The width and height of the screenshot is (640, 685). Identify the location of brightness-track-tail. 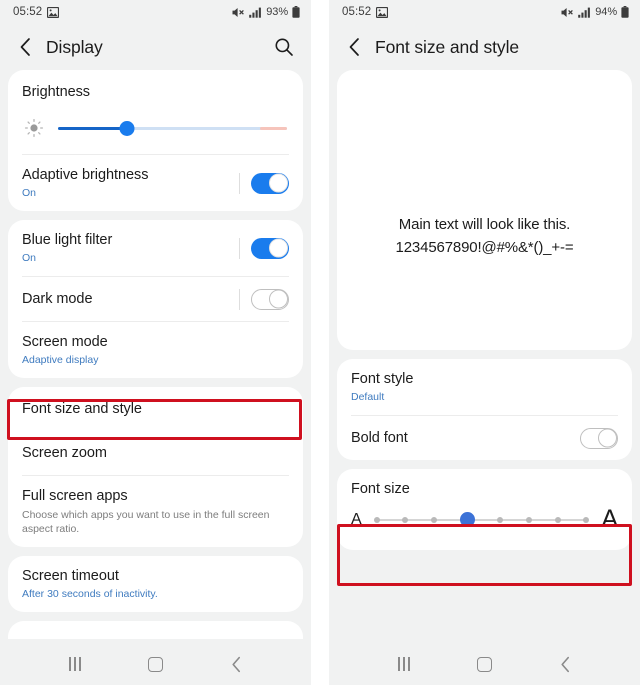
(273, 128).